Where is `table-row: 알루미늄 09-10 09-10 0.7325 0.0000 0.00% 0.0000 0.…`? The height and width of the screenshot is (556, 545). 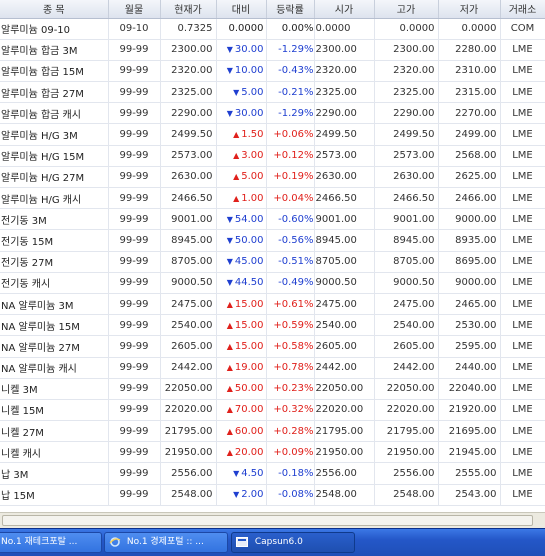 table-row: 알루미늄 09-10 09-10 0.7325 0.0000 0.00% 0.0000 0.… is located at coordinates (272, 29).